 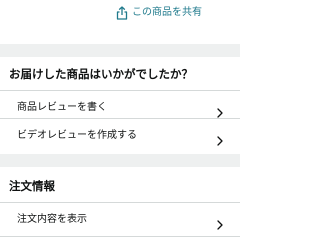 I want to click on create-video-review-label: ビデオレビューを作成する, so click(x=77, y=135).